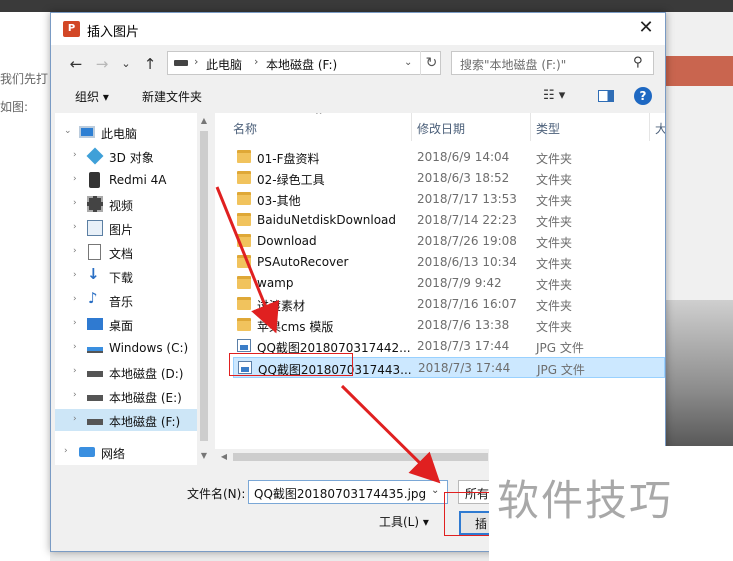  Describe the element at coordinates (126, 180) in the screenshot. I see `nav-item-redmi: › Redmi 4A` at that location.